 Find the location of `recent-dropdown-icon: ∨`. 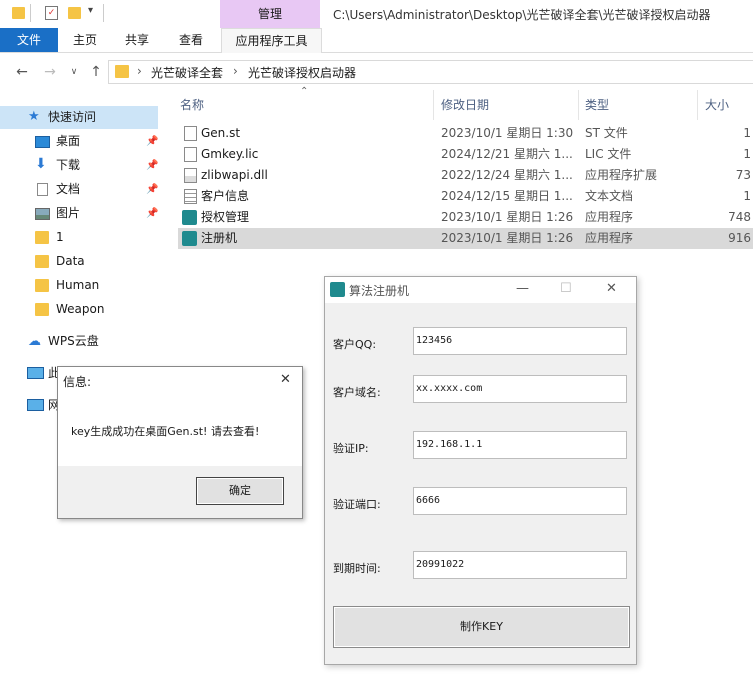

recent-dropdown-icon: ∨ is located at coordinates (74, 72).